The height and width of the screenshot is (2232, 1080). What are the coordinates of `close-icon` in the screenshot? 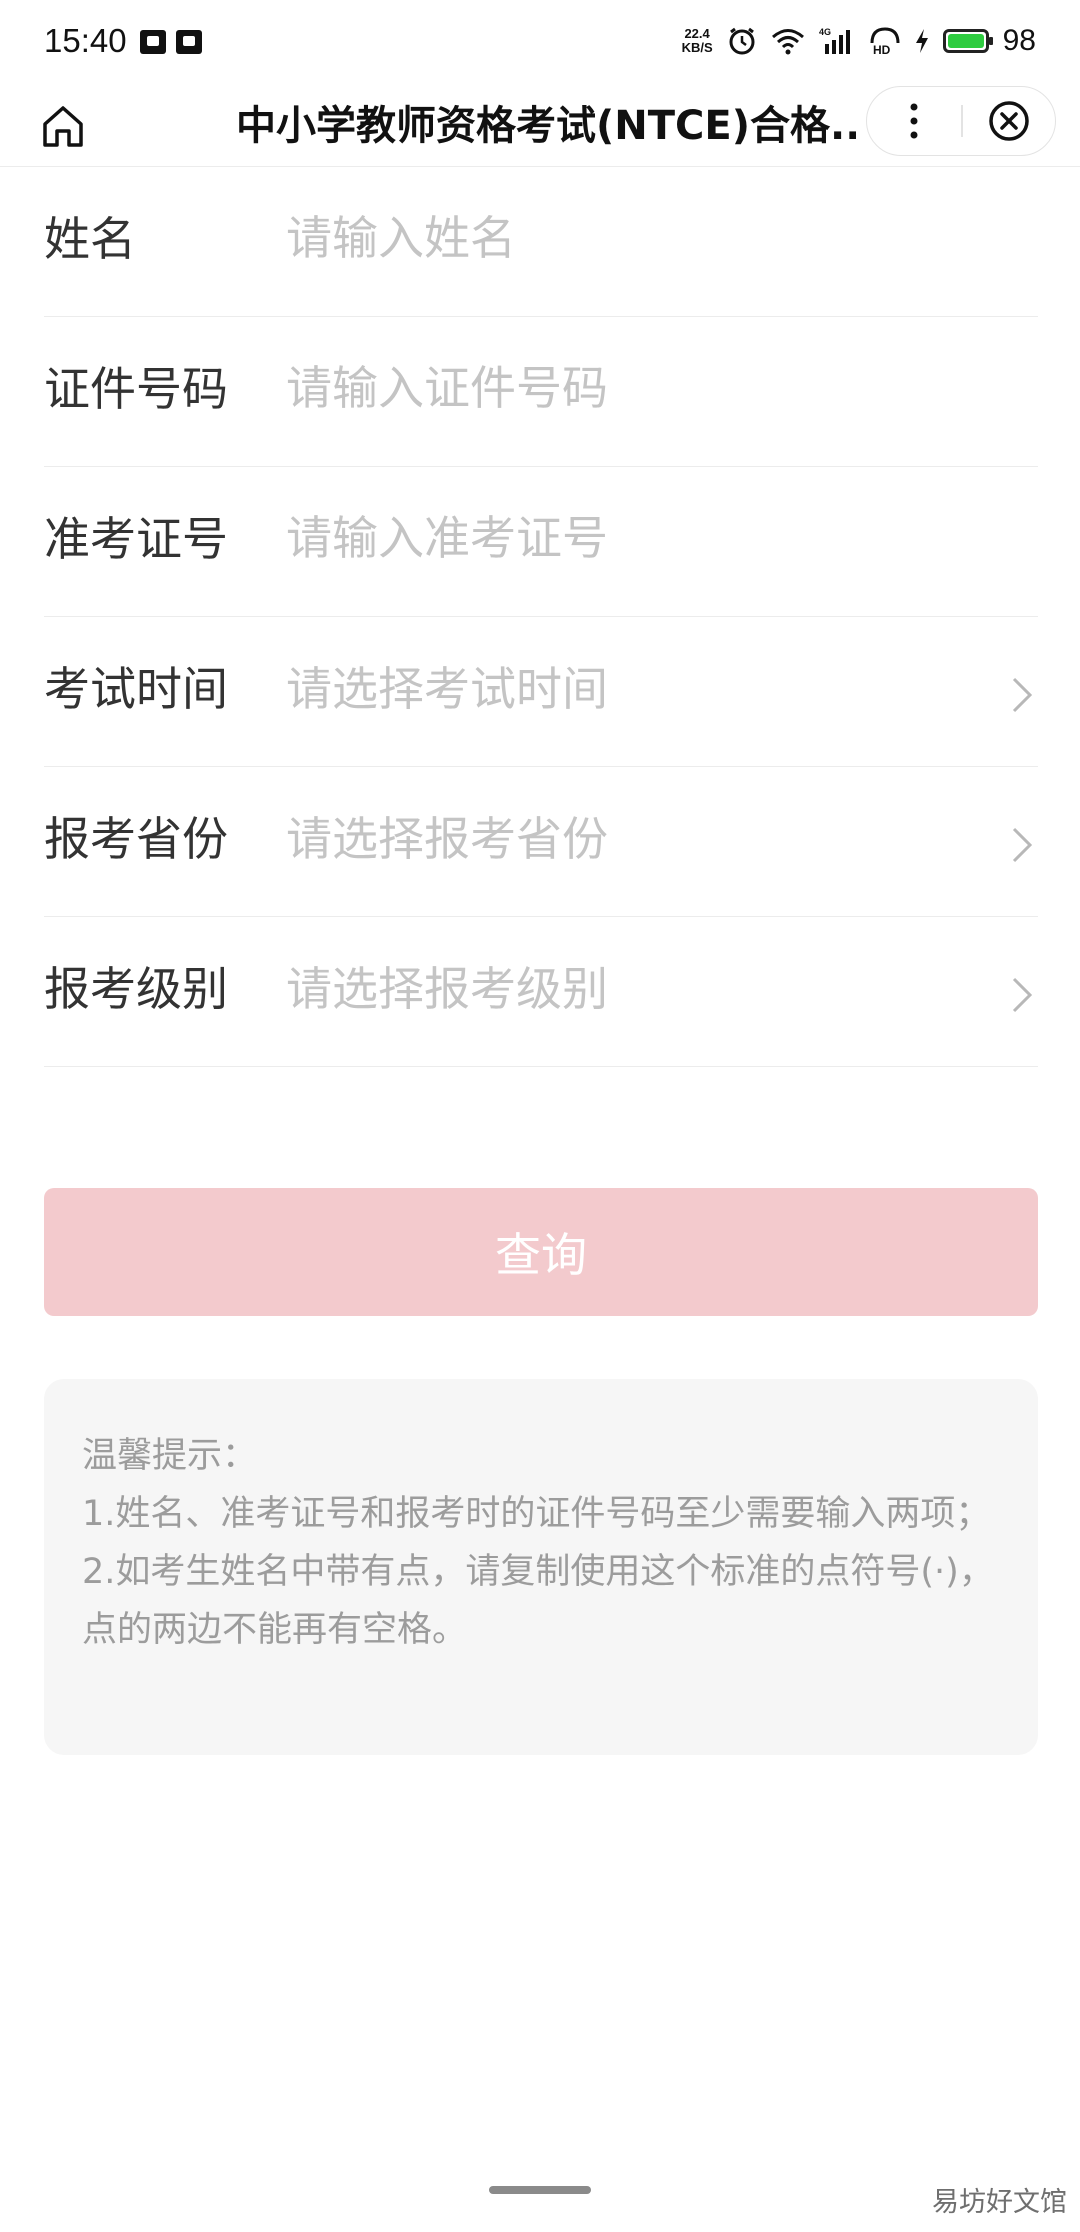 It's located at (1009, 121).